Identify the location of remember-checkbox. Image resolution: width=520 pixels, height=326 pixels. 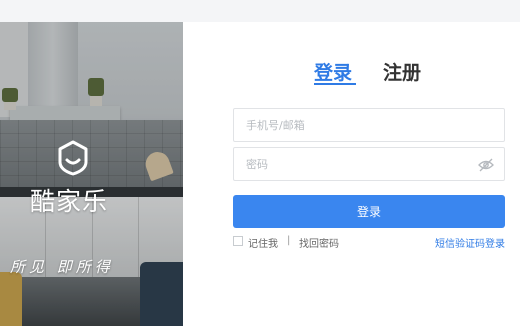
(238, 241).